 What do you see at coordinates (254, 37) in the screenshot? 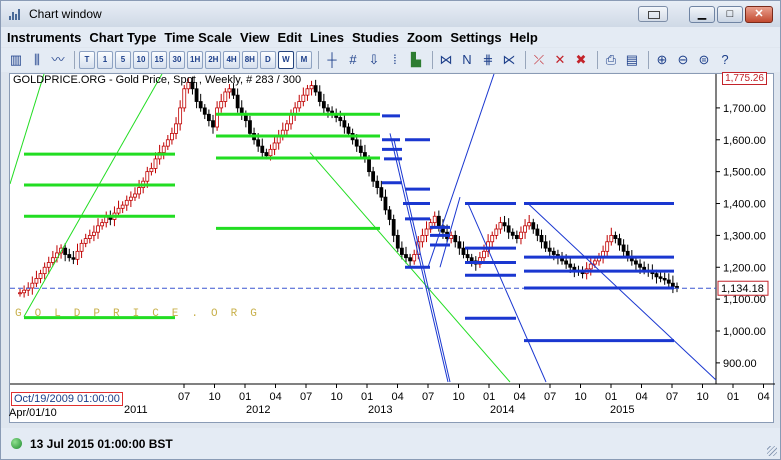
I see `menu-view: View` at bounding box center [254, 37].